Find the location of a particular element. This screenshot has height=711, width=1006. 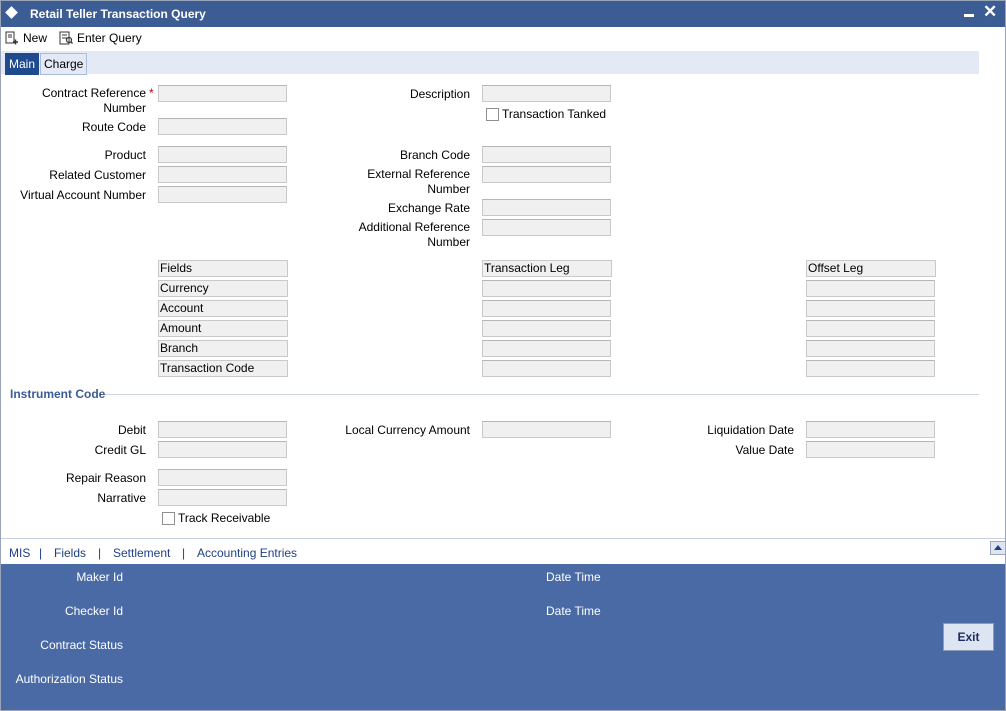

link-mis: MIS is located at coordinates (19, 553).